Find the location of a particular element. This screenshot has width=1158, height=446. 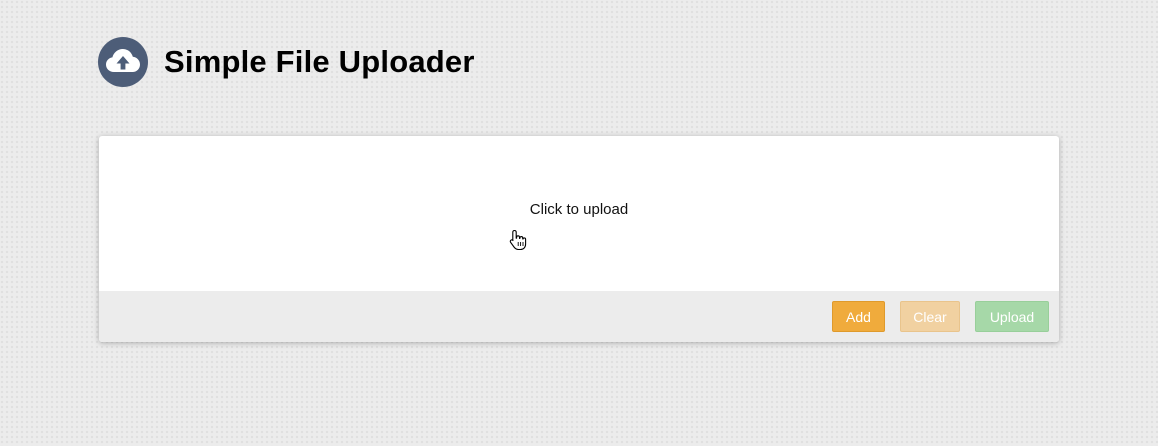

cloud-upload-icon is located at coordinates (123, 62).